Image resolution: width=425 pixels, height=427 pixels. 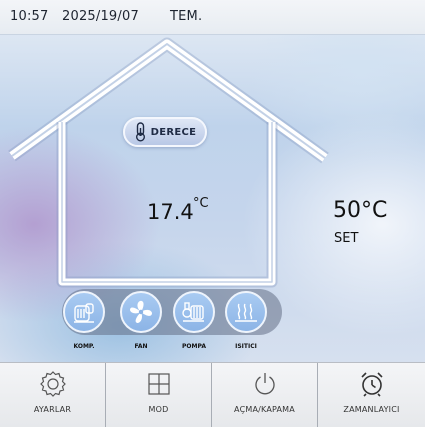 What do you see at coordinates (346, 238) in the screenshot?
I see `setpoint-label: SET` at bounding box center [346, 238].